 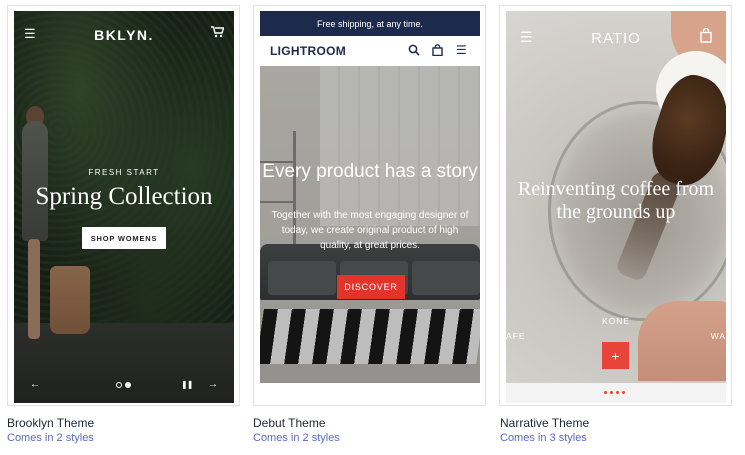 What do you see at coordinates (50, 438) in the screenshot?
I see `theme-styles-brooklyn: Comes in 2 styles` at bounding box center [50, 438].